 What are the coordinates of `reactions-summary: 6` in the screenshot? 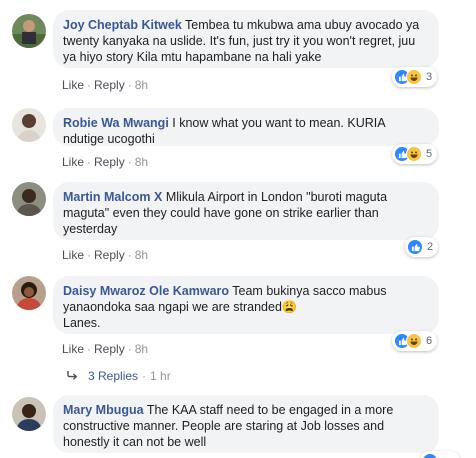 It's located at (415, 341).